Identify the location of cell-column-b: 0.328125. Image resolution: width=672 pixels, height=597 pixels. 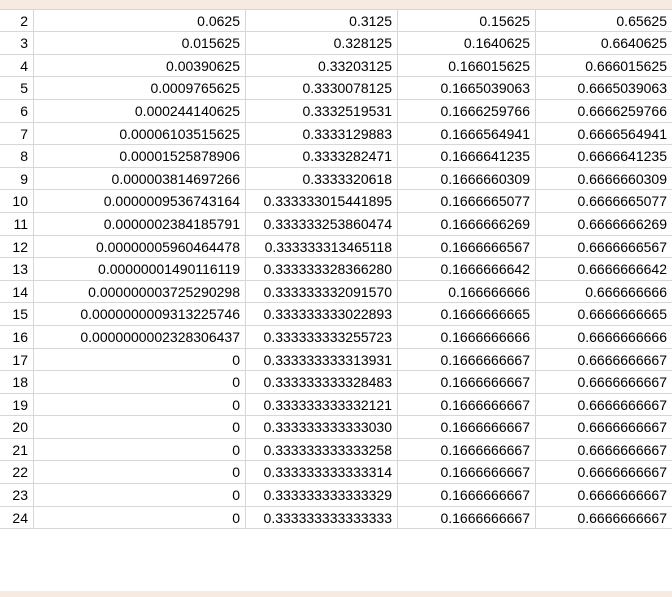
(322, 43).